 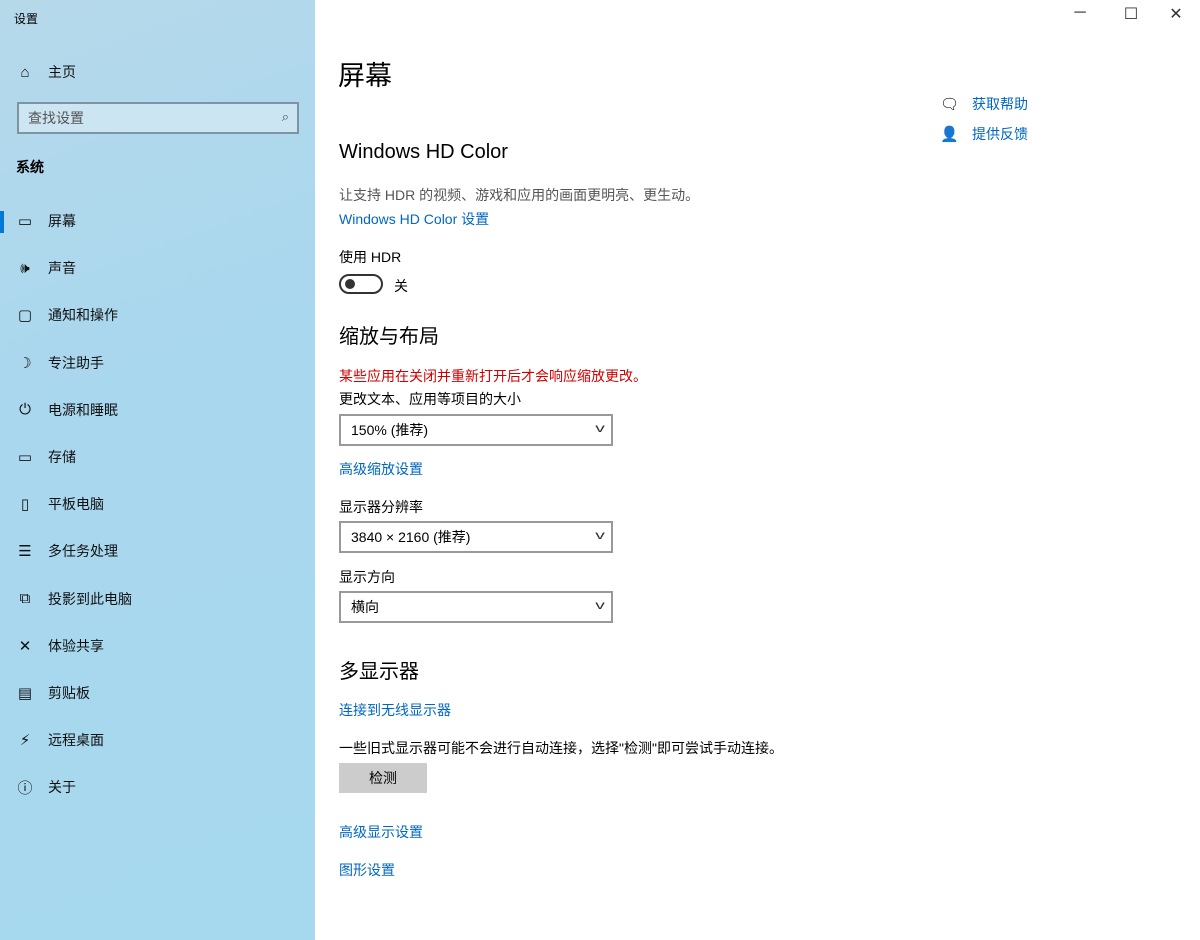 I want to click on search-icon: ⌕, so click(x=285, y=117).